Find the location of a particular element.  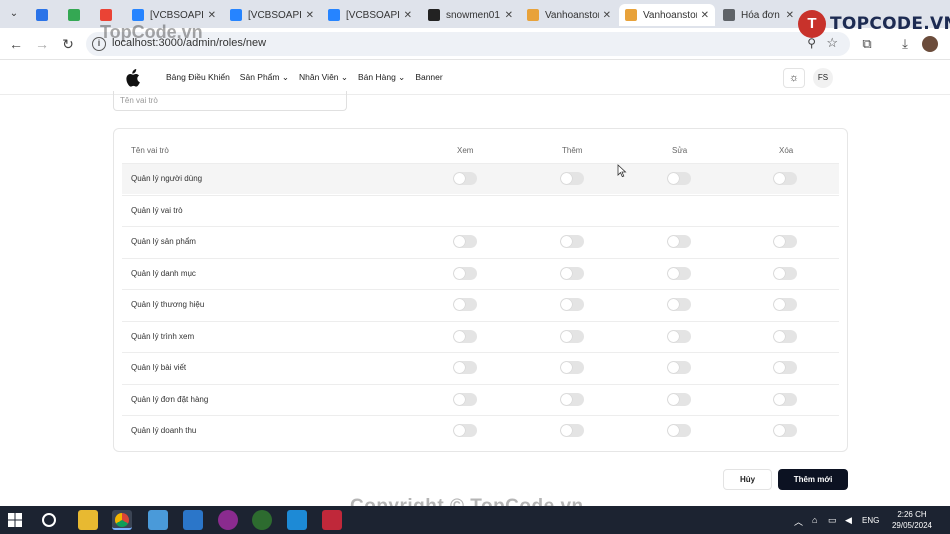

permission-name: Quản lý danh mục is located at coordinates (163, 273).